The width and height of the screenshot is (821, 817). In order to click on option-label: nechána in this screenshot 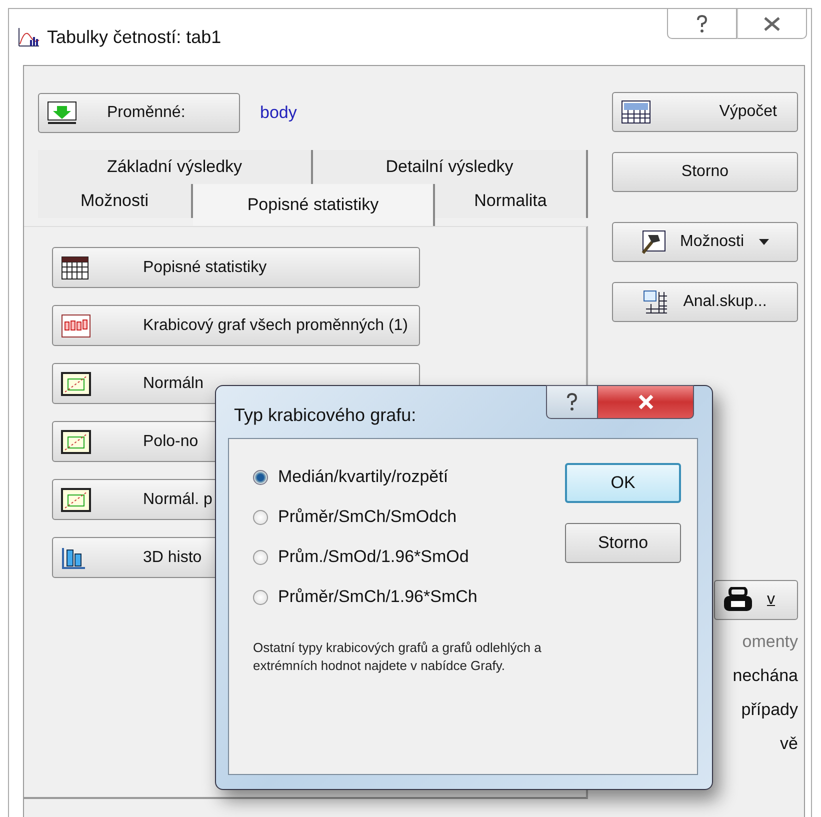, I will do `click(765, 676)`.